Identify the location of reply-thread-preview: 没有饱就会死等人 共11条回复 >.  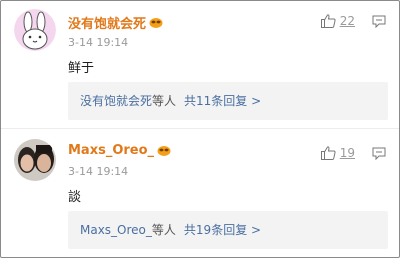
(228, 101).